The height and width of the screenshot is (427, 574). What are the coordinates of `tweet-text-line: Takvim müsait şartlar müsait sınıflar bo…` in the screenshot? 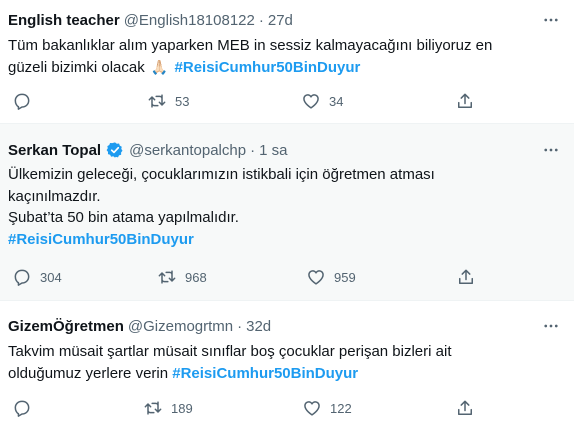 It's located at (230, 351).